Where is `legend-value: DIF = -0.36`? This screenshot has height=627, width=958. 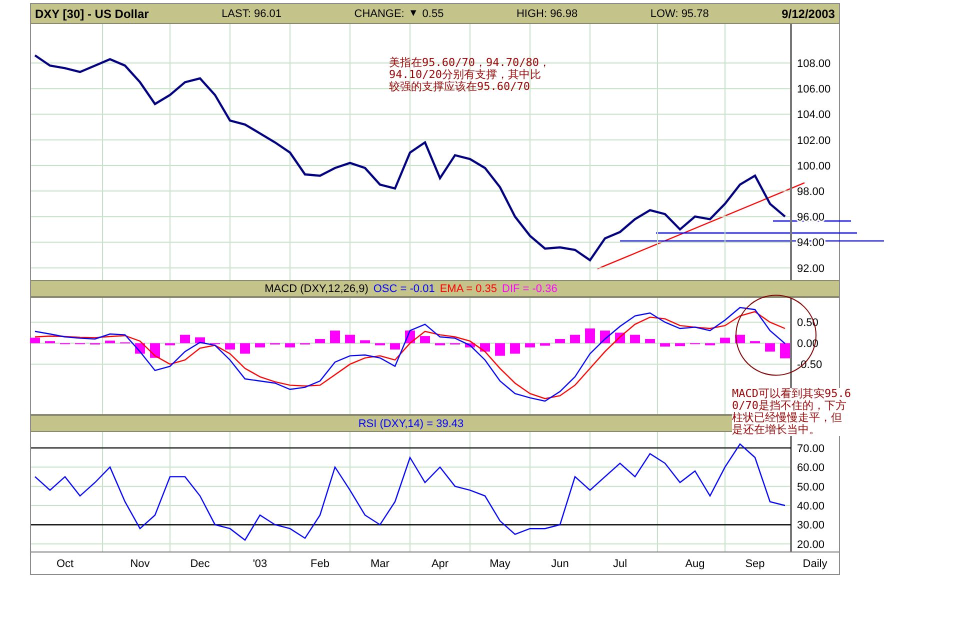
legend-value: DIF = -0.36 is located at coordinates (530, 288).